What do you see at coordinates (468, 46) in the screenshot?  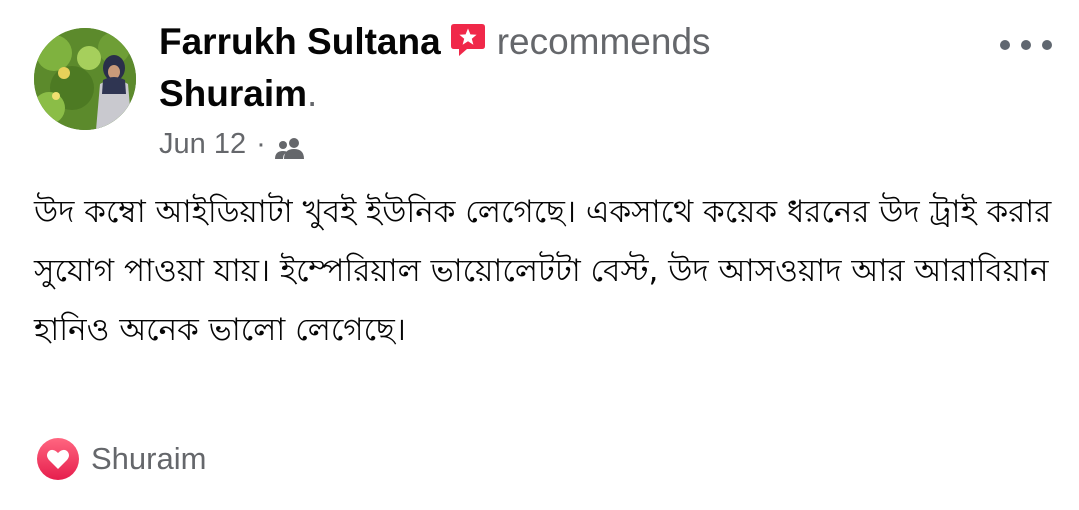 I see `recommend-icon` at bounding box center [468, 46].